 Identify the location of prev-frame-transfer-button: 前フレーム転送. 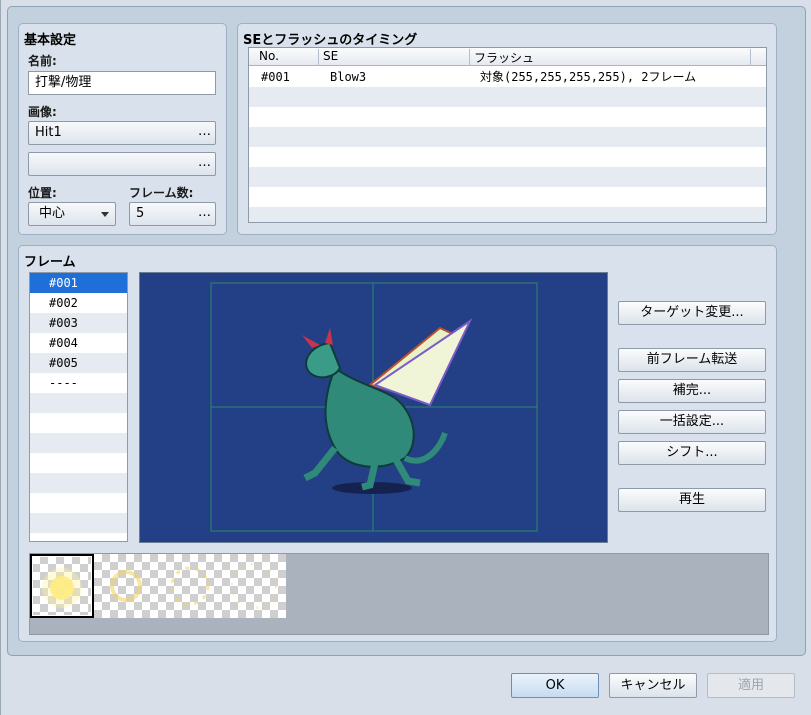
(692, 360).